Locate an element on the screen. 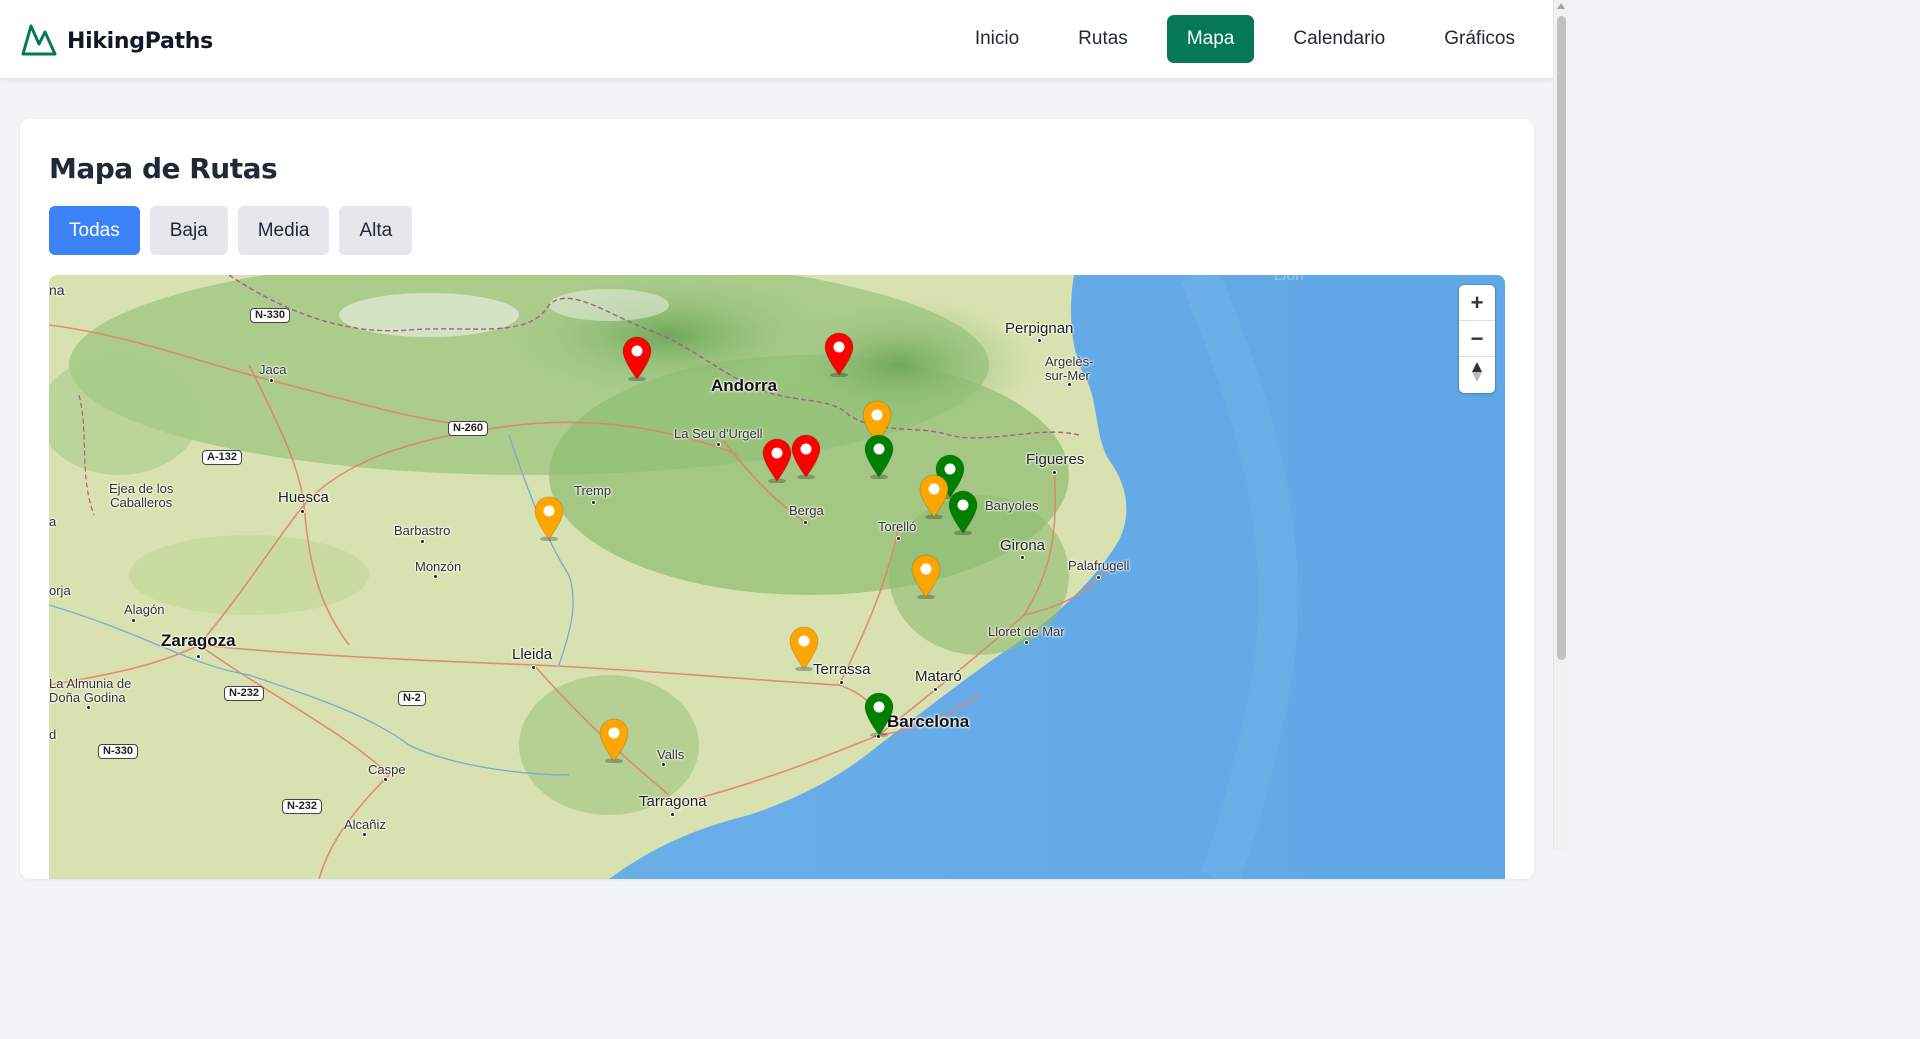  filter-todas: Todas is located at coordinates (94, 230).